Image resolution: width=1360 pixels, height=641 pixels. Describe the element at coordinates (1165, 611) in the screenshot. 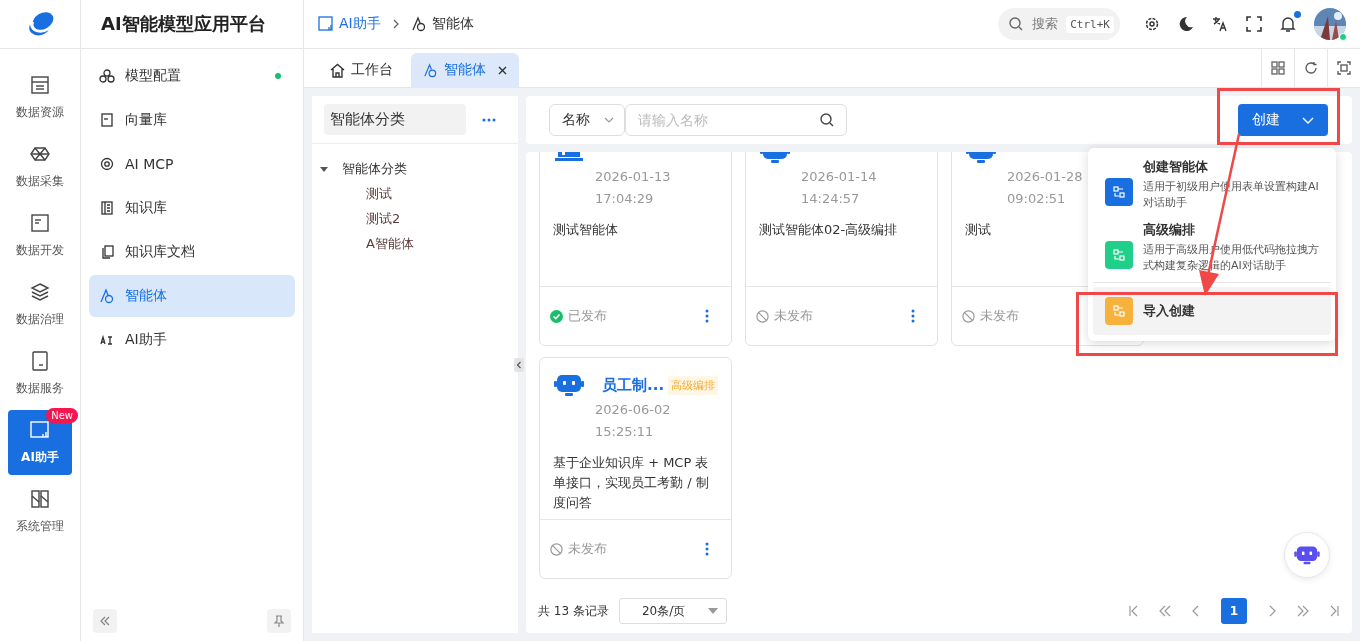

I see `jump-back-icon` at that location.